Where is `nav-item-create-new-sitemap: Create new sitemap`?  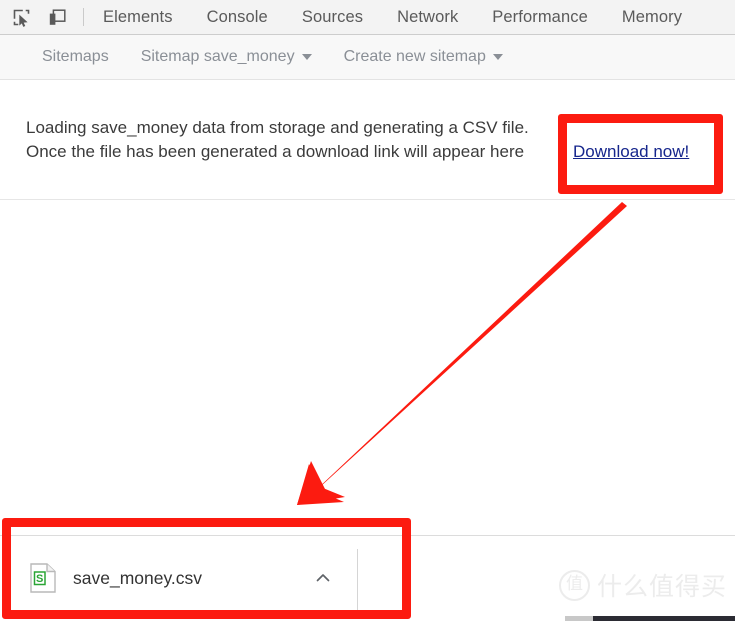 nav-item-create-new-sitemap: Create new sitemap is located at coordinates (423, 57).